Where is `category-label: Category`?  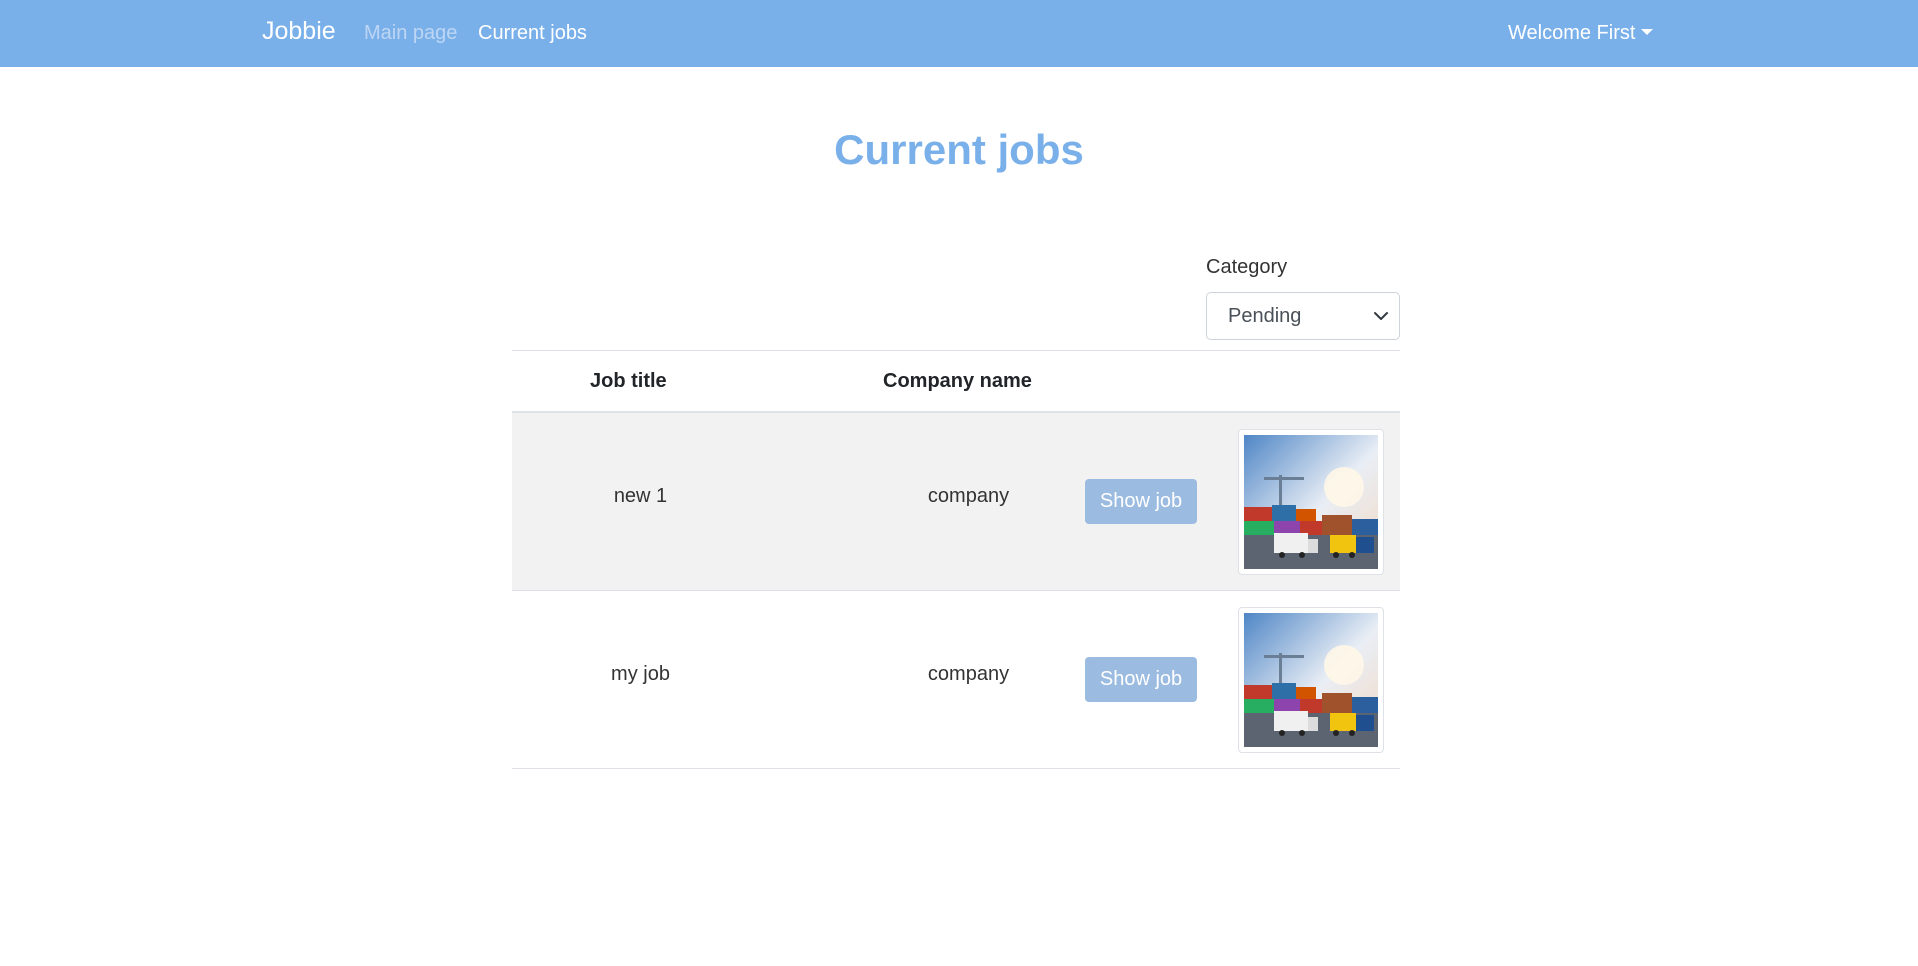 category-label: Category is located at coordinates (1247, 267).